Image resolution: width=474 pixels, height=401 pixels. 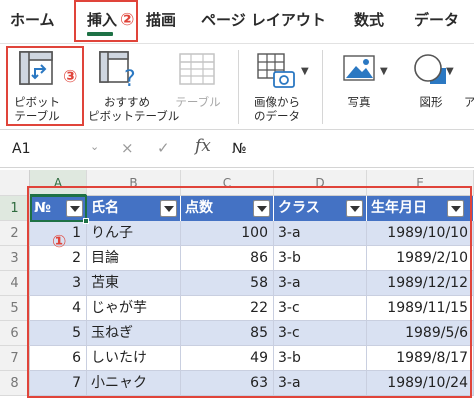 What do you see at coordinates (58, 358) in the screenshot?
I see `table-cell: 6` at bounding box center [58, 358].